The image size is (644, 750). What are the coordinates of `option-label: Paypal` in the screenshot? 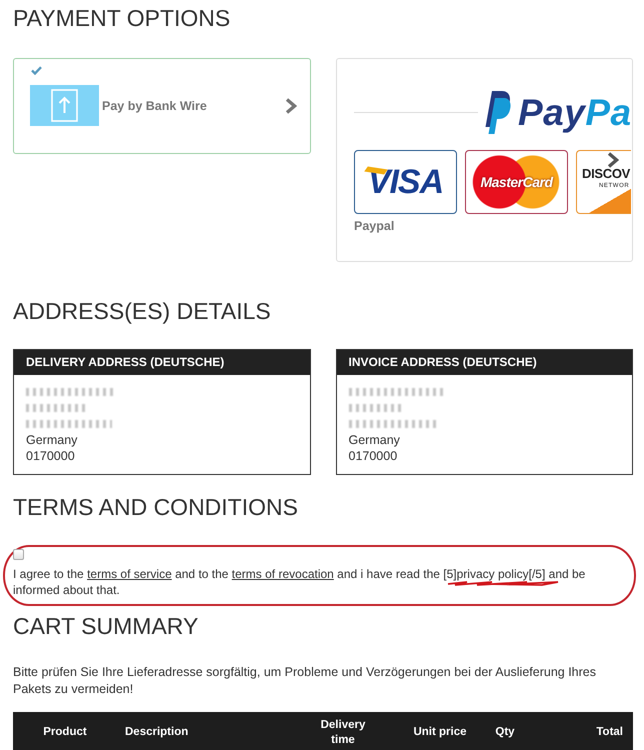 It's located at (374, 226).